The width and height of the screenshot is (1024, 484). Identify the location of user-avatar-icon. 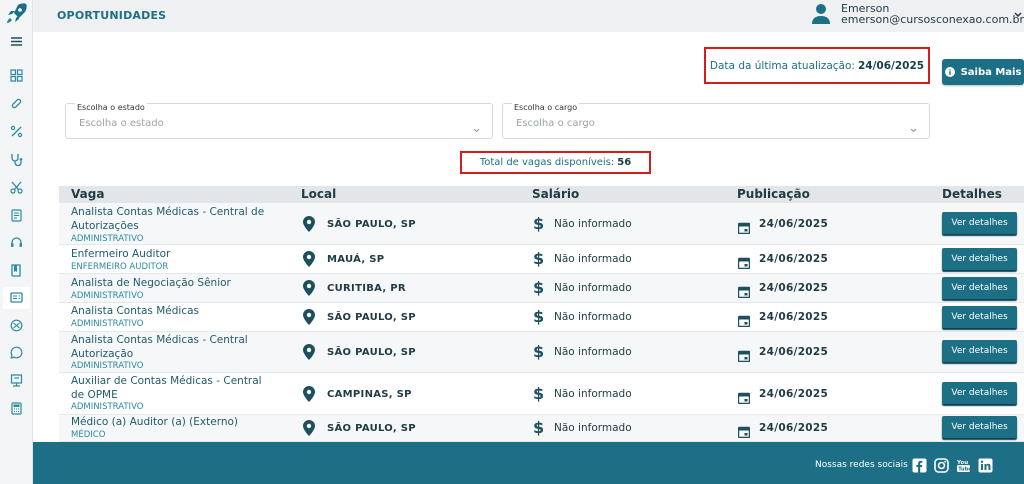
(821, 14).